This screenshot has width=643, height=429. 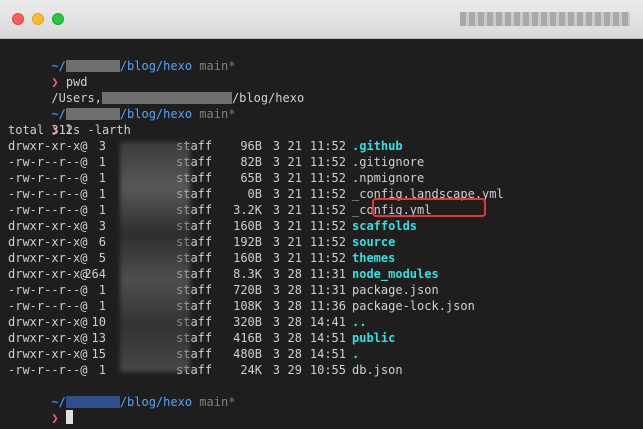 What do you see at coordinates (102, 242) in the screenshot?
I see `link-count: 6` at bounding box center [102, 242].